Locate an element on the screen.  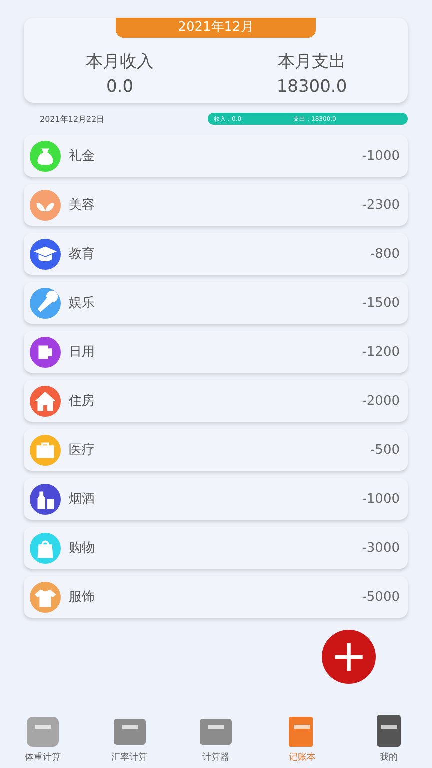
amount: -3000 is located at coordinates (381, 548).